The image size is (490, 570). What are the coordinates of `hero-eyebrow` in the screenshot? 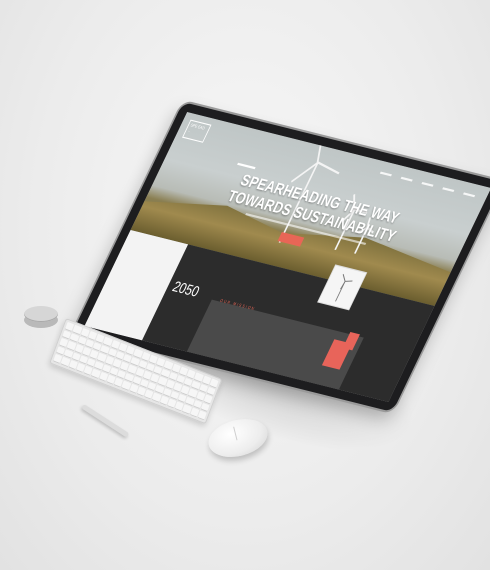 It's located at (246, 166).